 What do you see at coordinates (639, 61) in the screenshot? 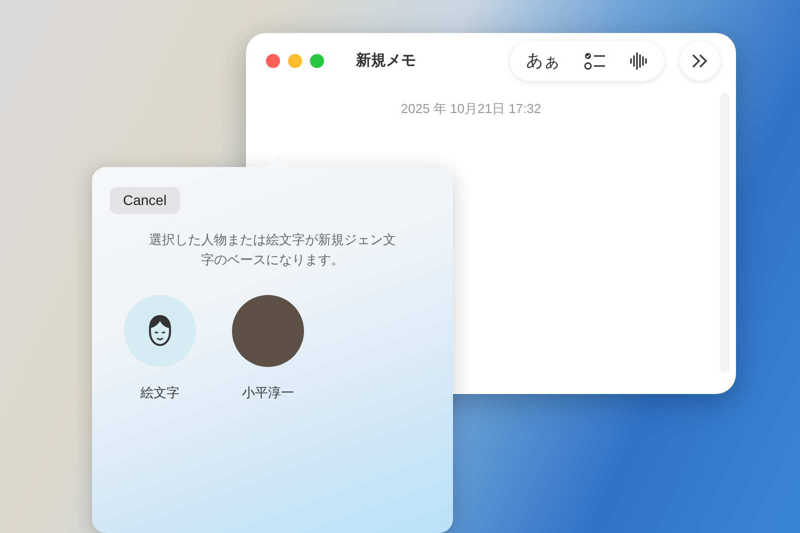
I see `waveform-icon` at bounding box center [639, 61].